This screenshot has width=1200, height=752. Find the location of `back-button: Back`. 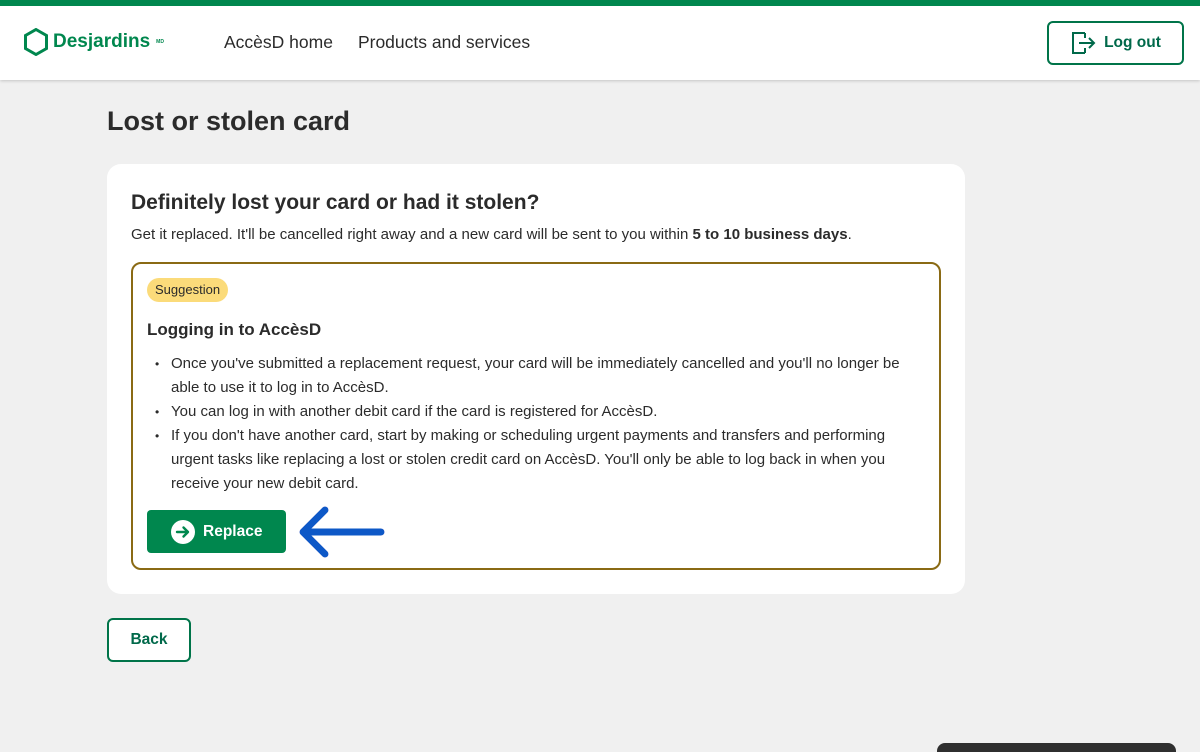

back-button: Back is located at coordinates (149, 640).